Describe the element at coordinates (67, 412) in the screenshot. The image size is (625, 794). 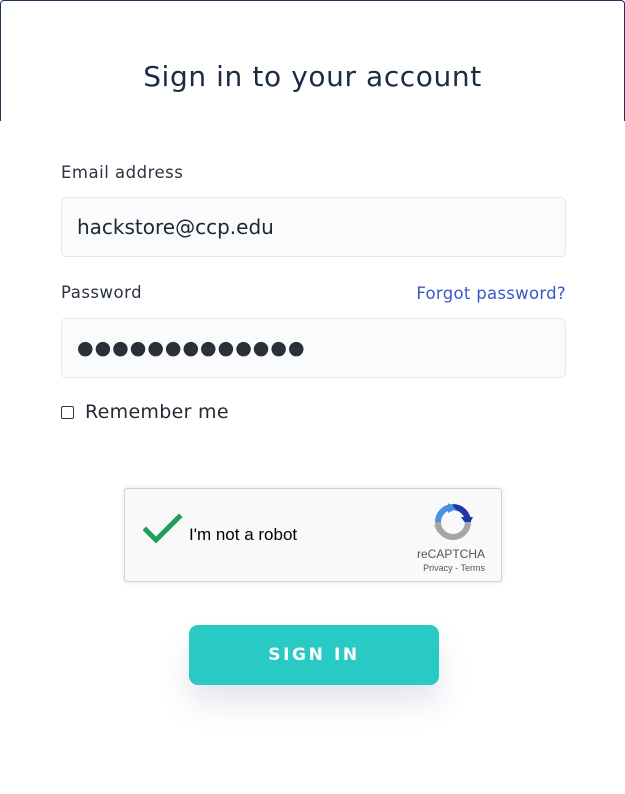
I see `remember-me-checkbox` at that location.